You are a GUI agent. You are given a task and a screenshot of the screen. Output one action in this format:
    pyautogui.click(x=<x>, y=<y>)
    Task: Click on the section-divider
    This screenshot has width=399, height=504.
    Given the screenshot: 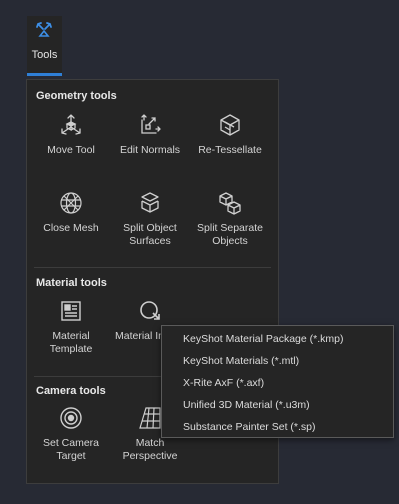 What is the action you would take?
    pyautogui.click(x=152, y=267)
    